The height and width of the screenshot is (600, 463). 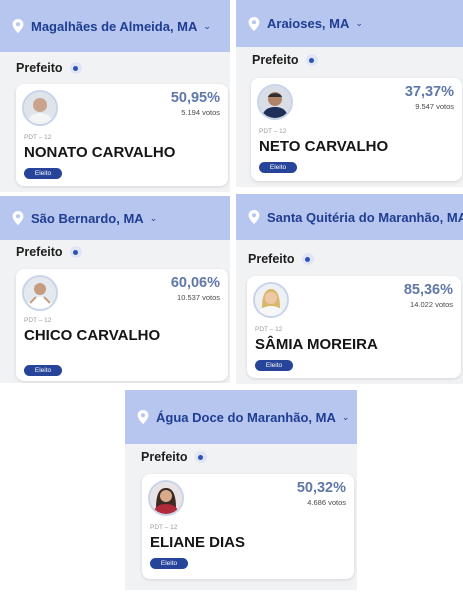 I want to click on municipality-name: Magalhães de Almeida, MA, so click(x=114, y=26).